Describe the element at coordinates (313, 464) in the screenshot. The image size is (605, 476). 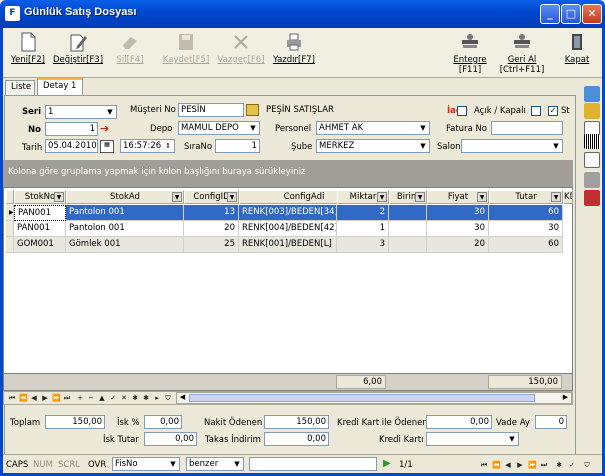
I see `search-input` at that location.